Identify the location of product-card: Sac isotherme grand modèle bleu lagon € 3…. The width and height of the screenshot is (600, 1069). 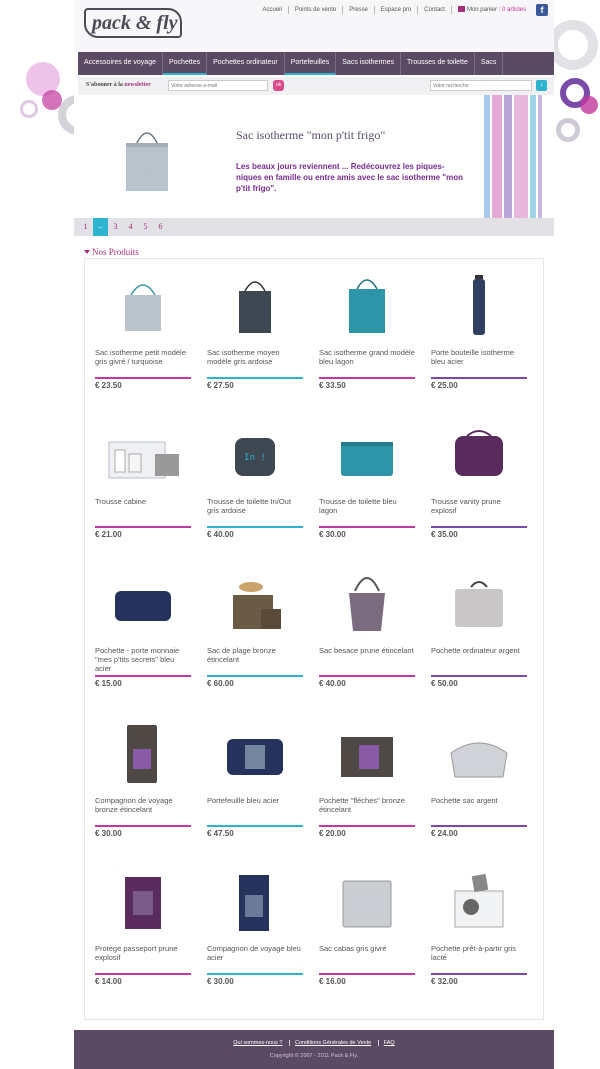
(367, 341).